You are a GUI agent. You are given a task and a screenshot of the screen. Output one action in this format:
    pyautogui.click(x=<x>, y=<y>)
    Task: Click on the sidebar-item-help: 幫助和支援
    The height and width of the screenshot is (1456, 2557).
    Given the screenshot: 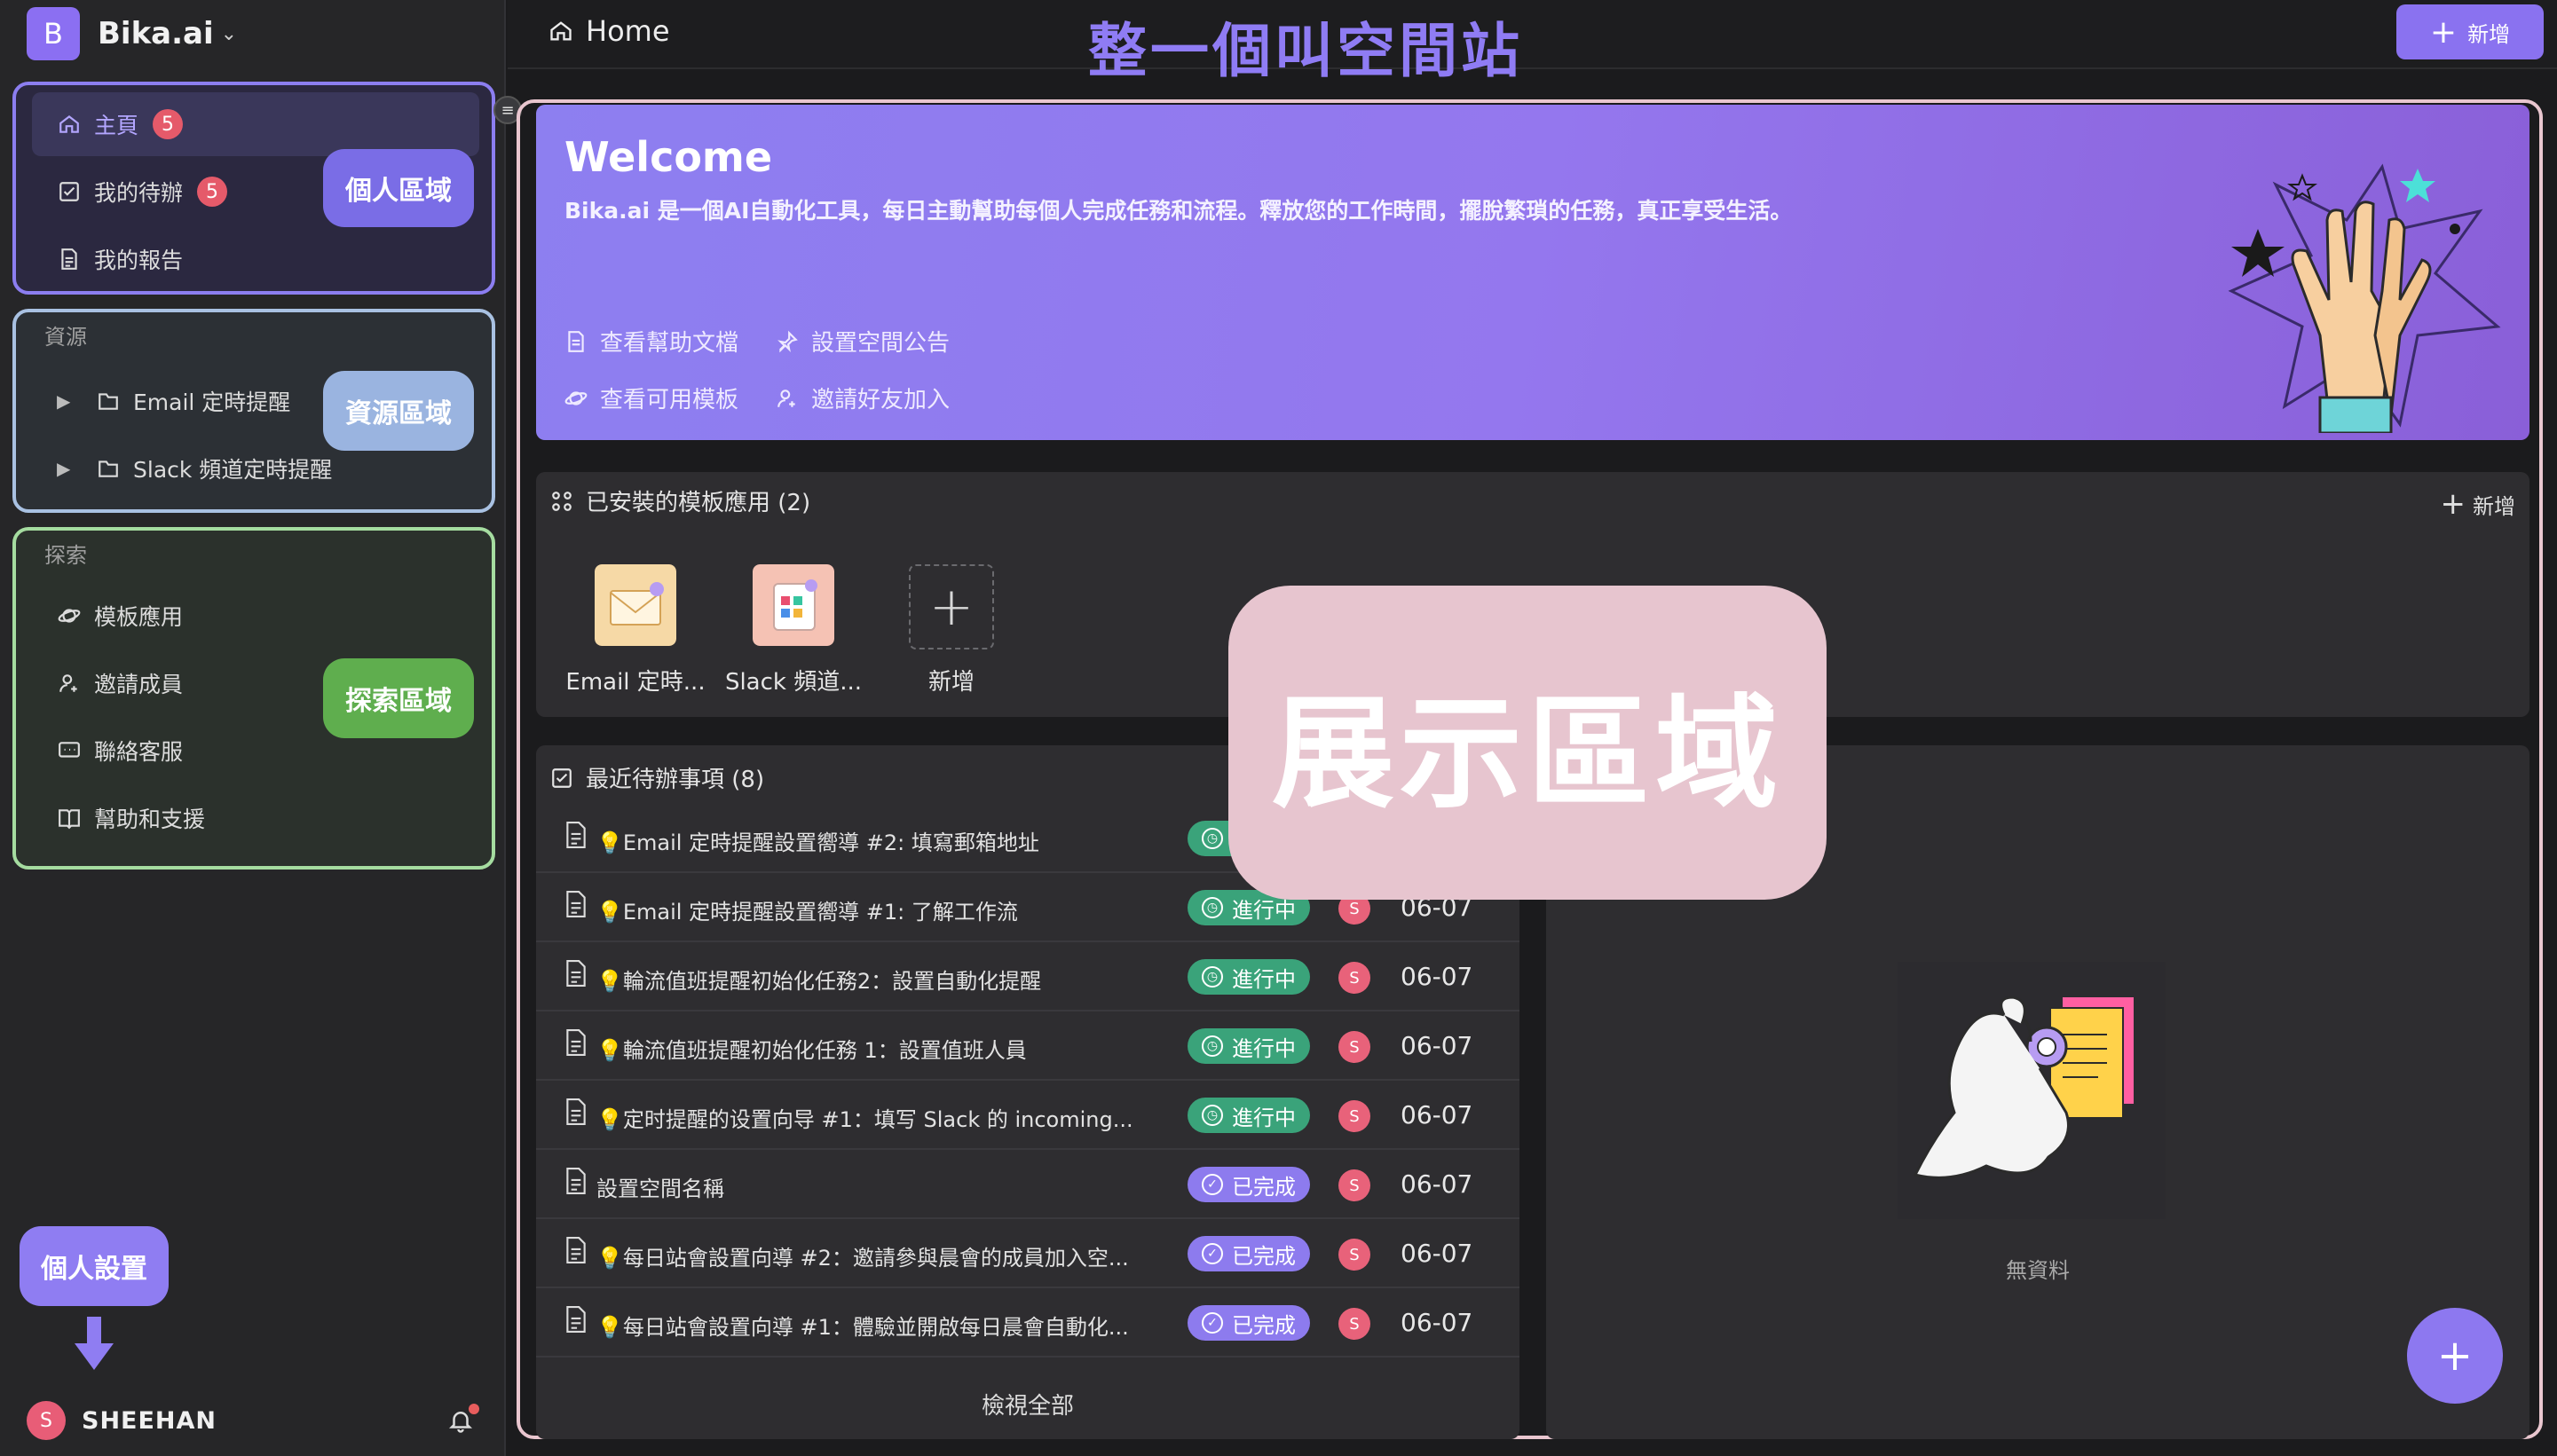 What is the action you would take?
    pyautogui.click(x=256, y=818)
    